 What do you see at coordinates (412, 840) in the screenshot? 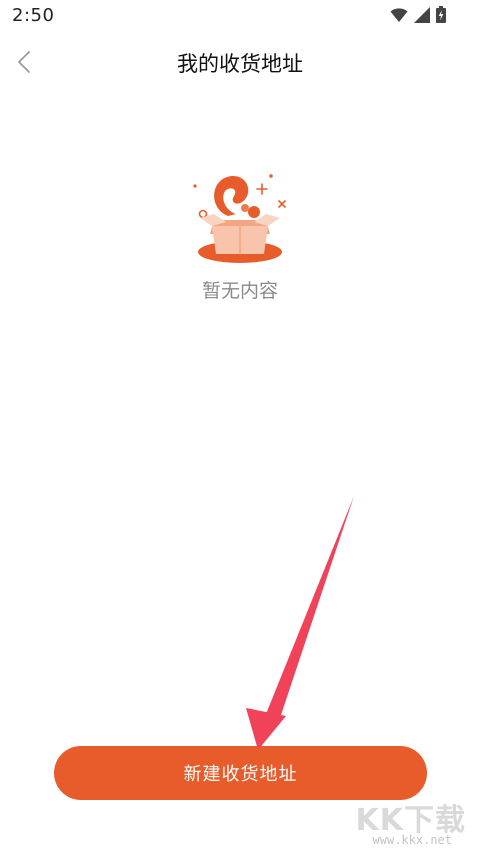
I see `watermark-url: www.kkx.net` at bounding box center [412, 840].